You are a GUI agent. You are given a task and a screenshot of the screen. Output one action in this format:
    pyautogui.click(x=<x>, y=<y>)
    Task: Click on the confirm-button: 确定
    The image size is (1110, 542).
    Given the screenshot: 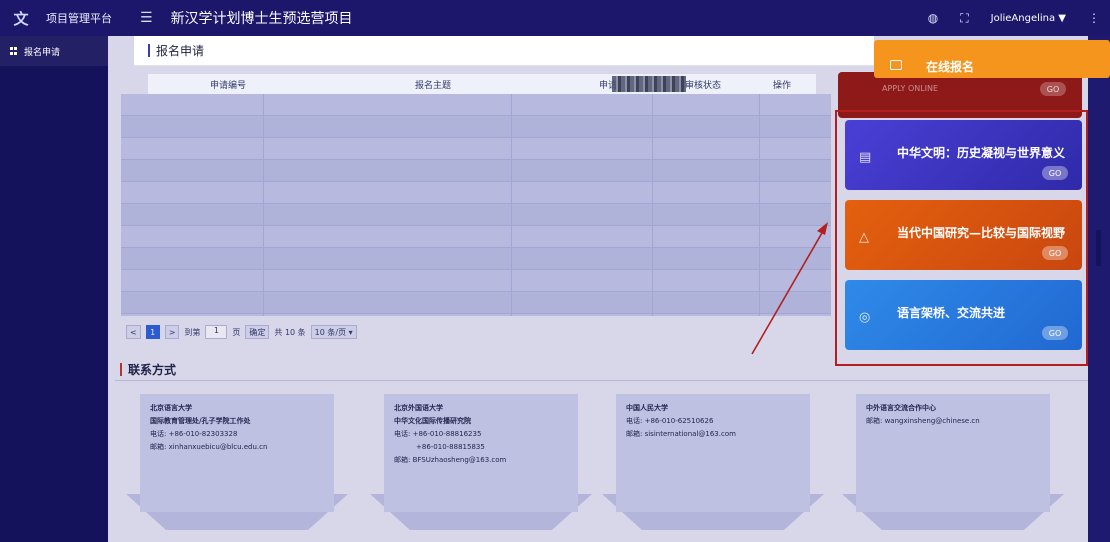 What is the action you would take?
    pyautogui.click(x=257, y=332)
    